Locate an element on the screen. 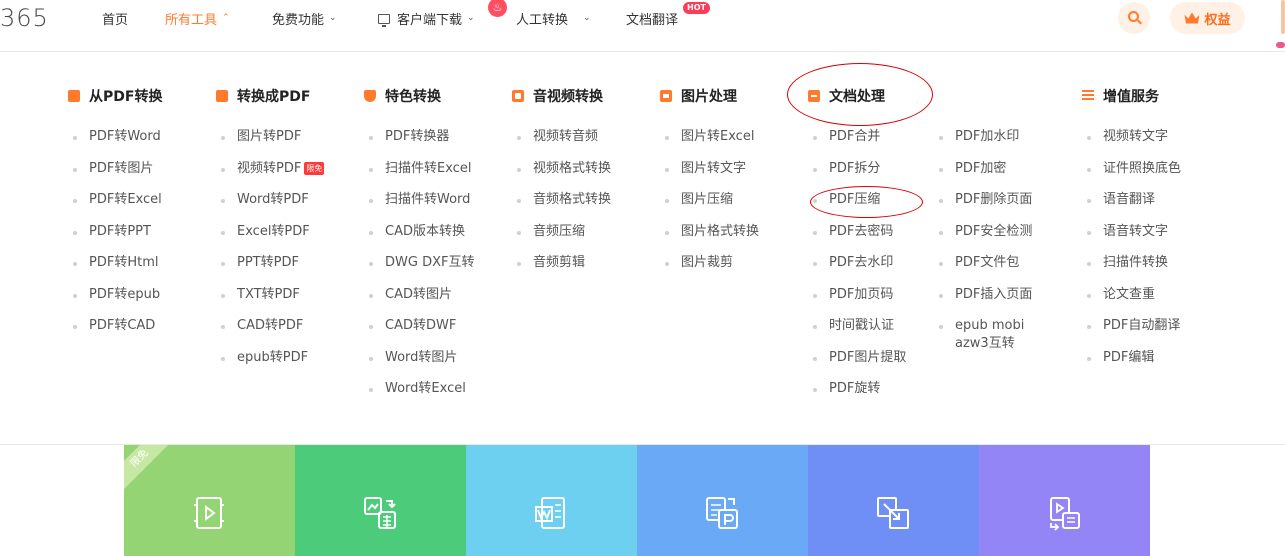 The width and height of the screenshot is (1285, 556). vip-benefits-label: 权益 is located at coordinates (1217, 20).